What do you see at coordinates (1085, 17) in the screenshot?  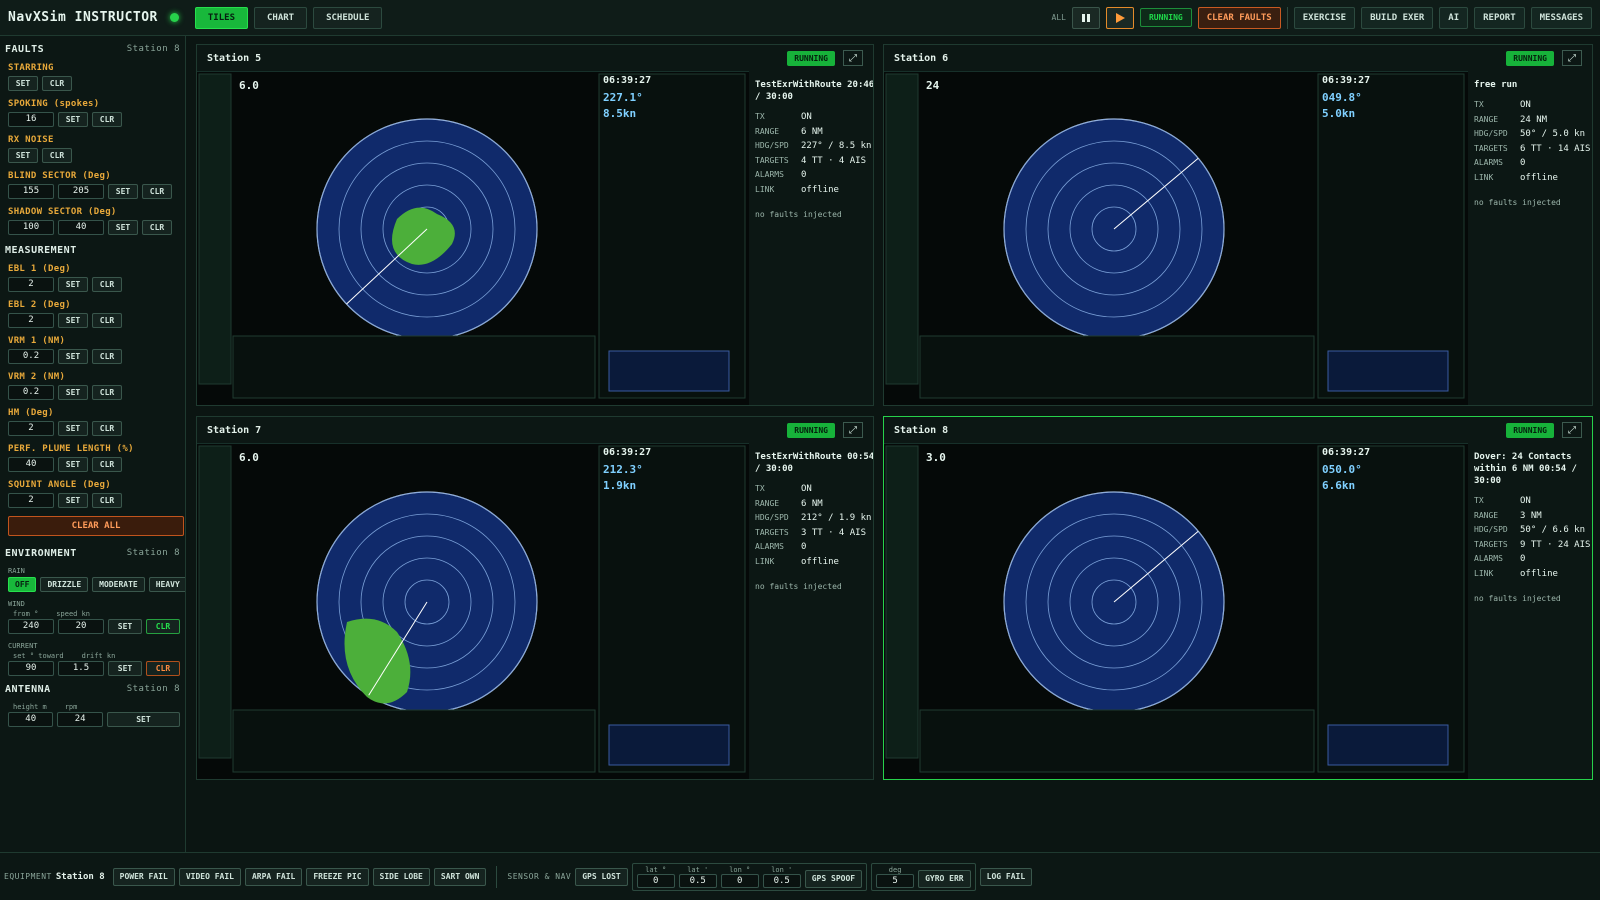 I see `pause-button` at bounding box center [1085, 17].